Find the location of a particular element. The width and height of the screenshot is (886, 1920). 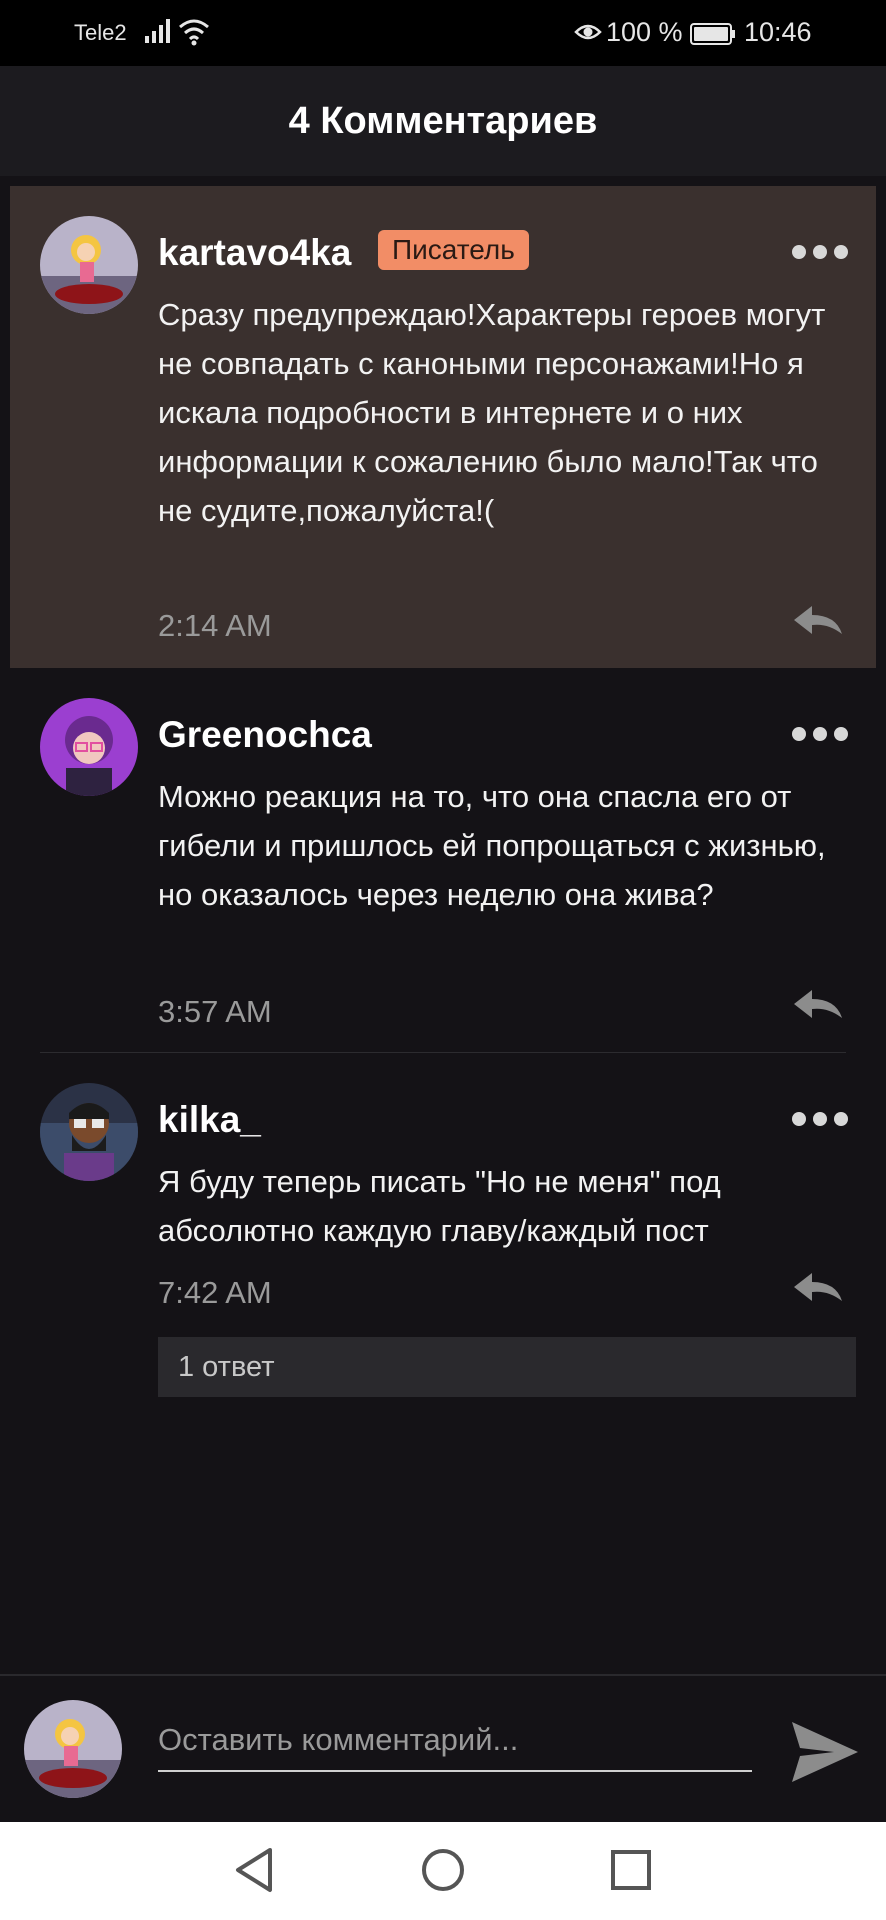

battery-icon is located at coordinates (712, 34).